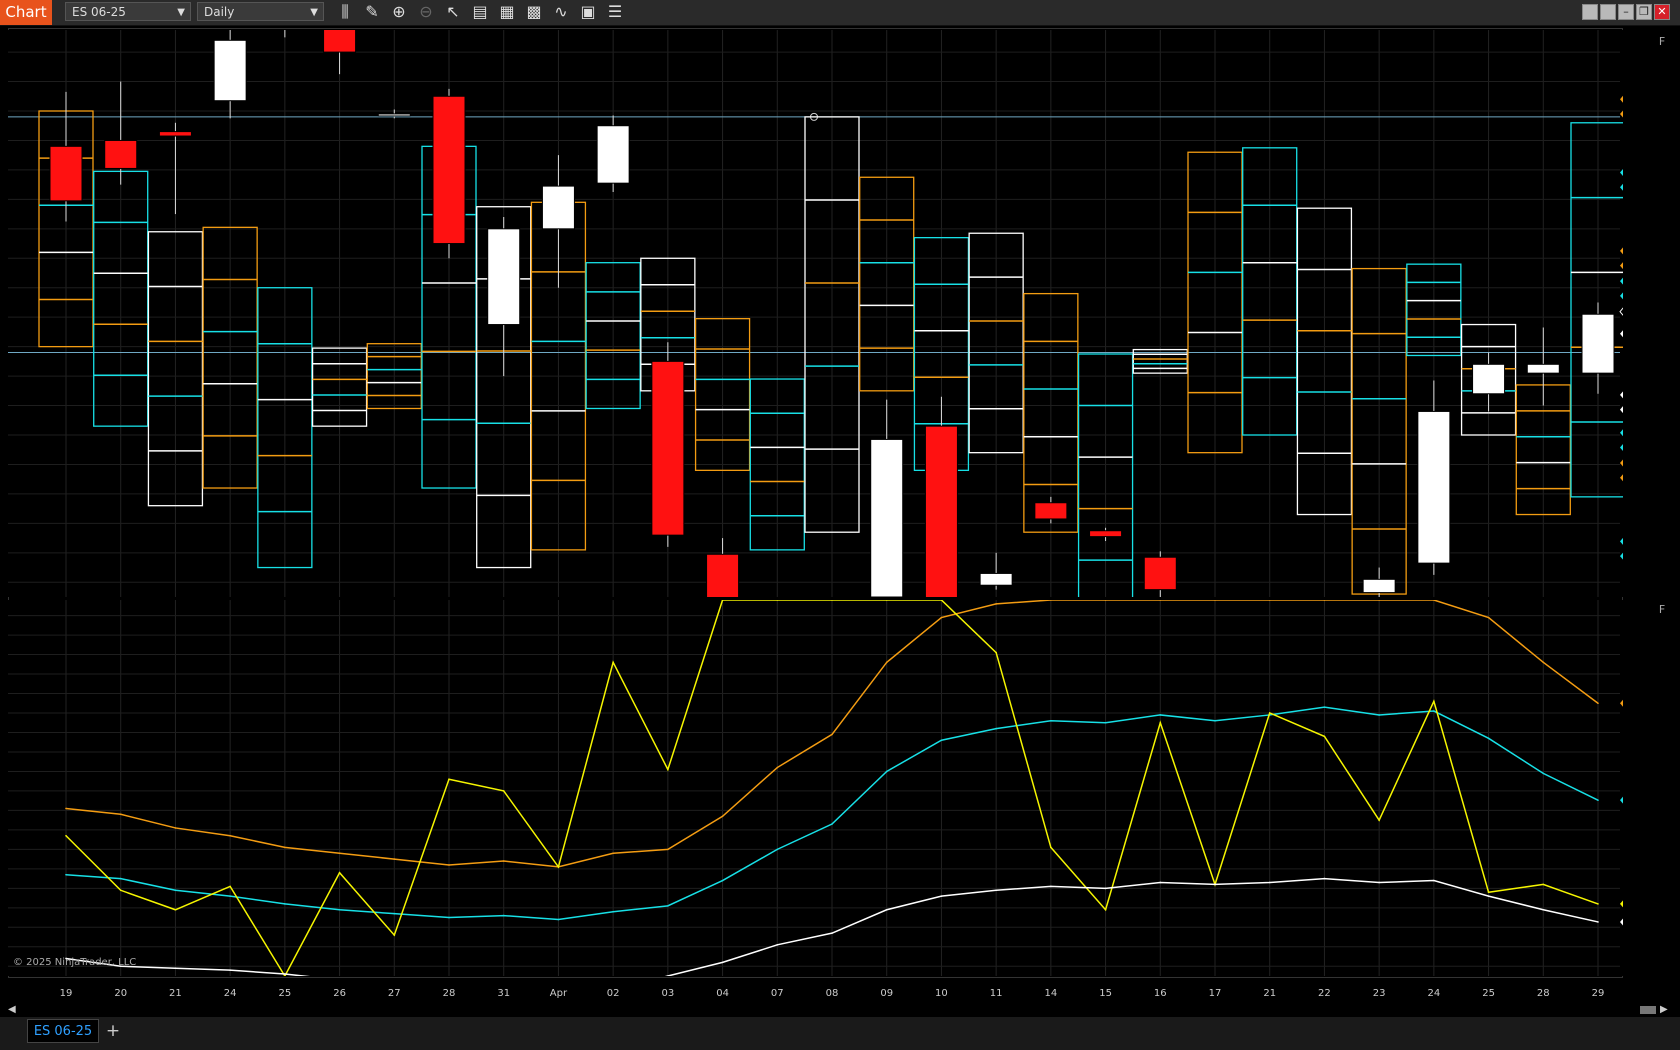  Describe the element at coordinates (372, 12) in the screenshot. I see `draw-tools-icon: ✎` at that location.